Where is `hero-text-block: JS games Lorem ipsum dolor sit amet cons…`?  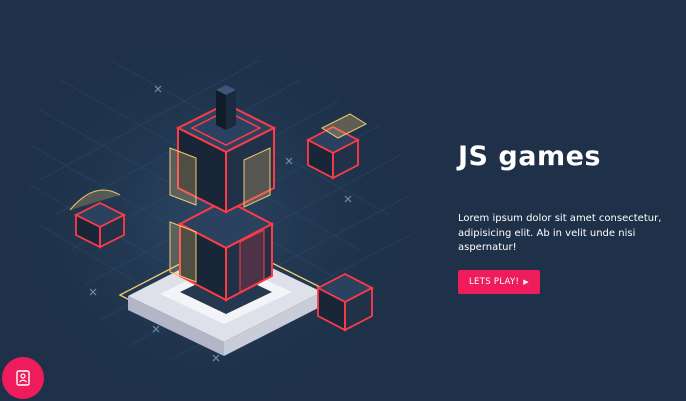 hero-text-block: JS games Lorem ipsum dolor sit amet cons… is located at coordinates (565, 217).